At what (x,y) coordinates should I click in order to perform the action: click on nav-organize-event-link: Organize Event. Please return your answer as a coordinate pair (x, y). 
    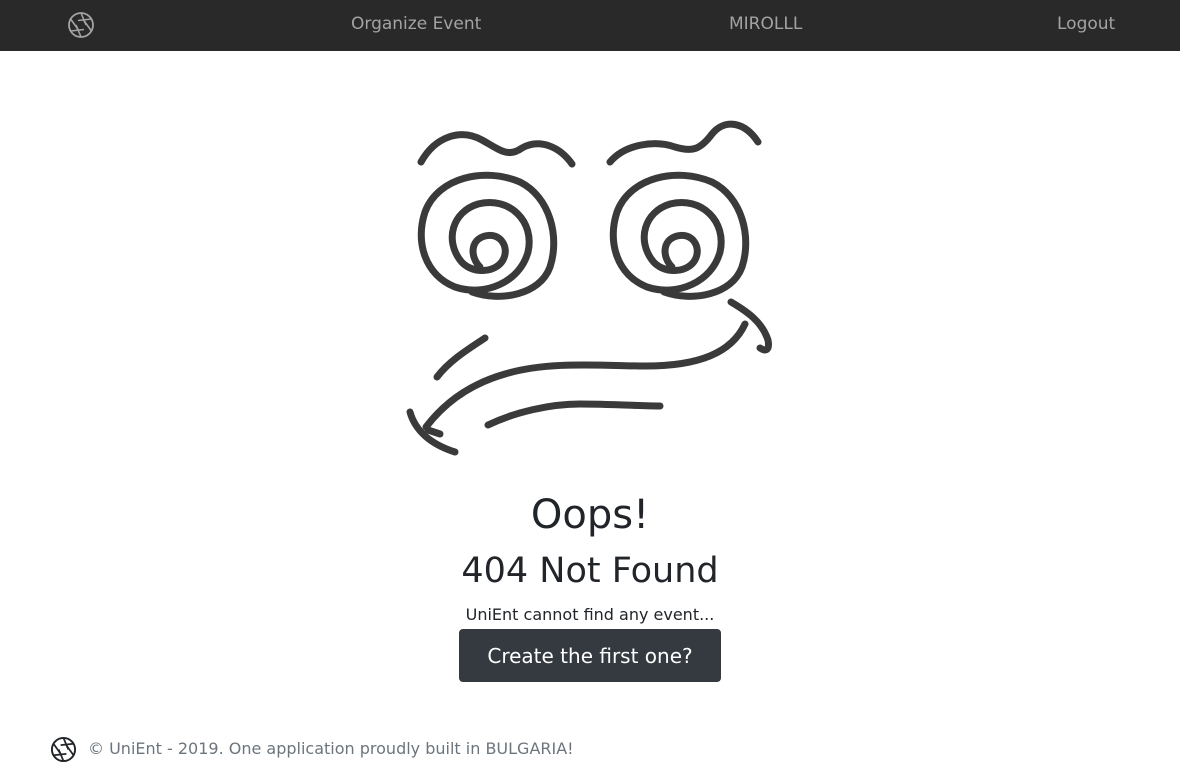
    Looking at the image, I should click on (416, 24).